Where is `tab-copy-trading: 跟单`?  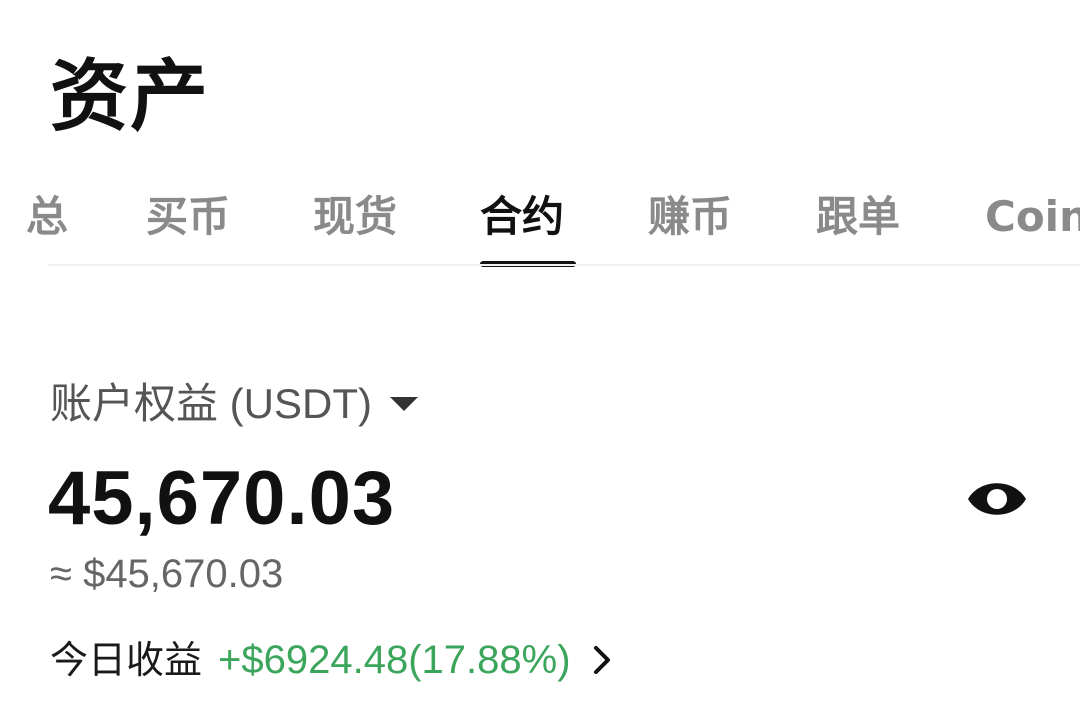
tab-copy-trading: 跟单 is located at coordinates (858, 217).